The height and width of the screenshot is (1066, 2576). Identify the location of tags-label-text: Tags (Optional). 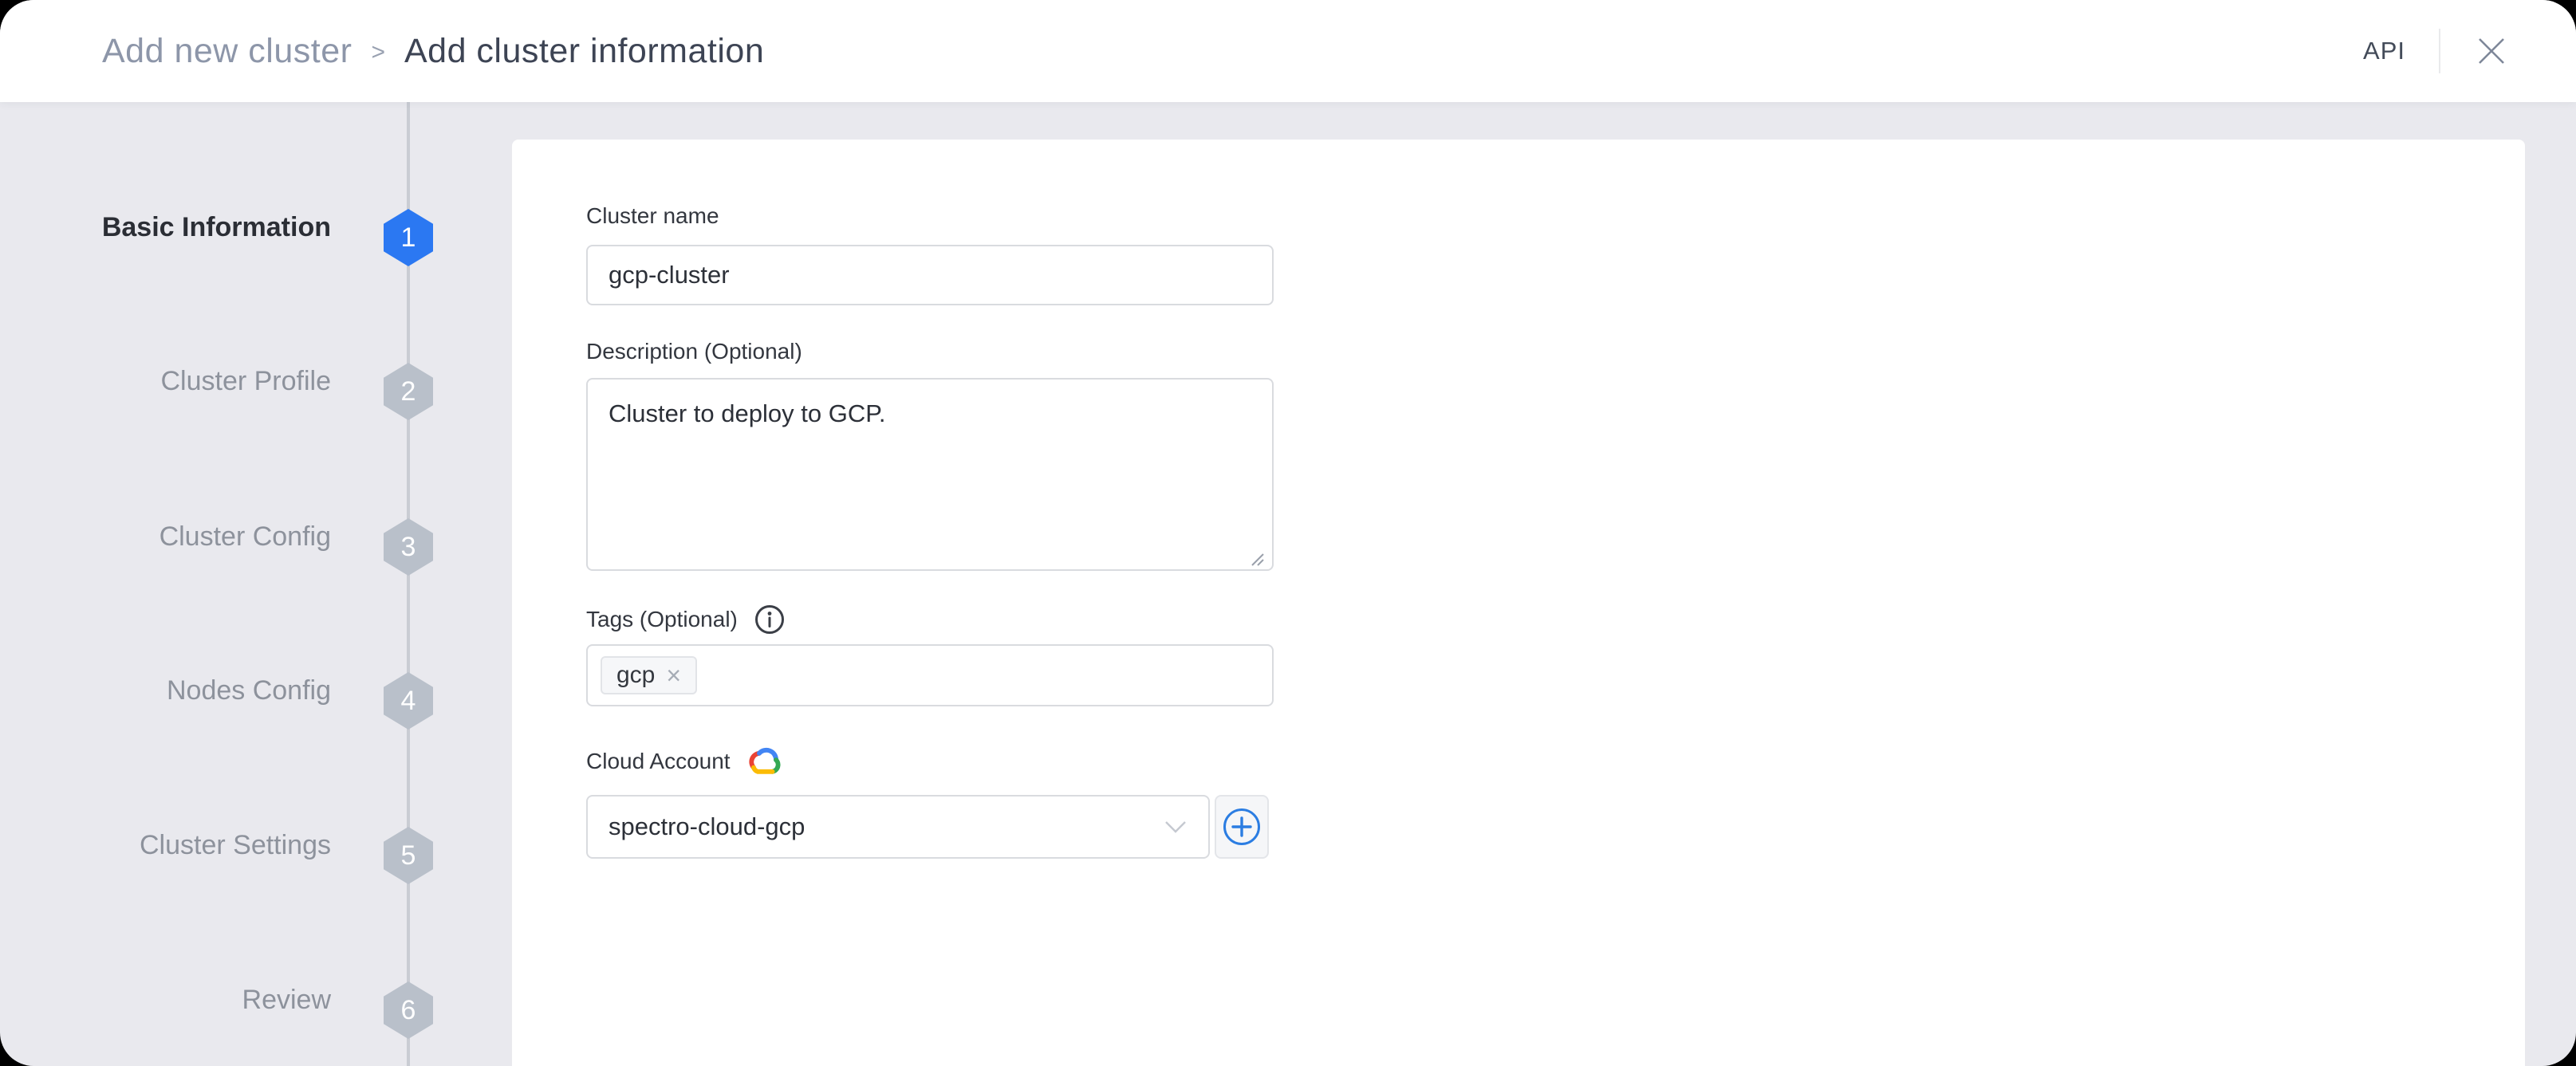
(662, 619).